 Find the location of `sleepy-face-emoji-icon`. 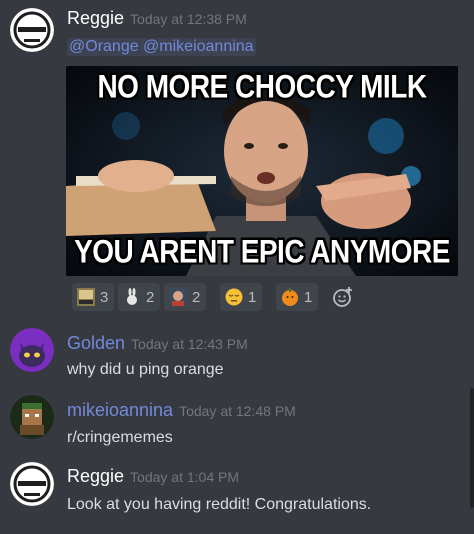

sleepy-face-emoji-icon is located at coordinates (234, 297).